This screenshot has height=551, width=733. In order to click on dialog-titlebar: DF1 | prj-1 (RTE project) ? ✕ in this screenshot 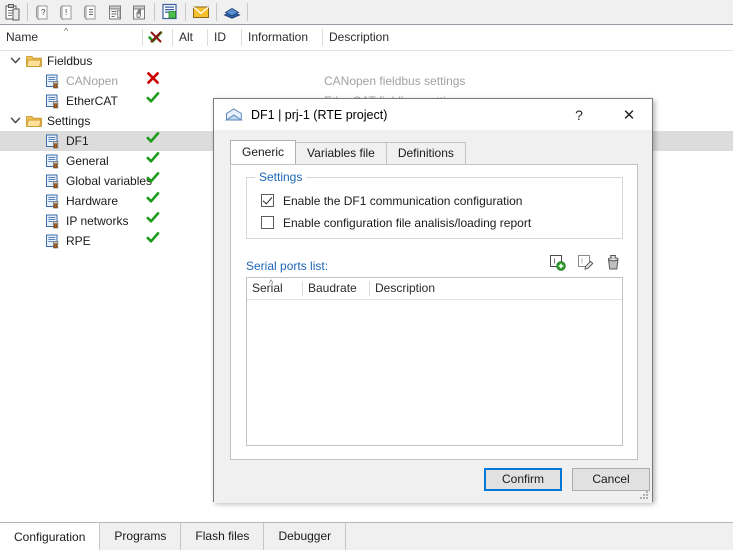, I will do `click(433, 114)`.